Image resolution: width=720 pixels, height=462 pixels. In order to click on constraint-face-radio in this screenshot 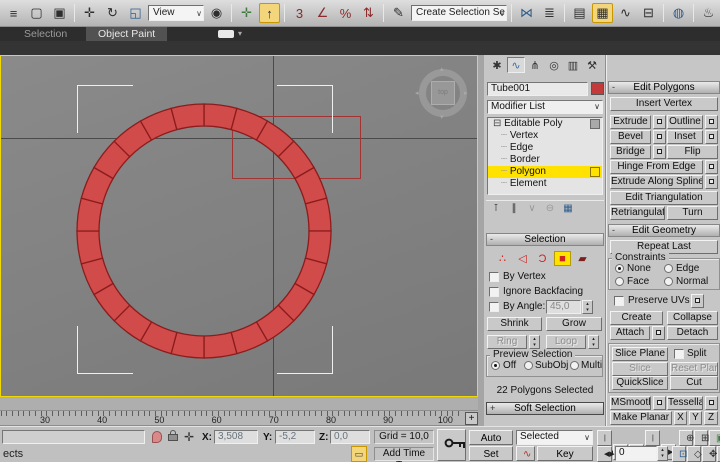, I will do `click(619, 281)`.